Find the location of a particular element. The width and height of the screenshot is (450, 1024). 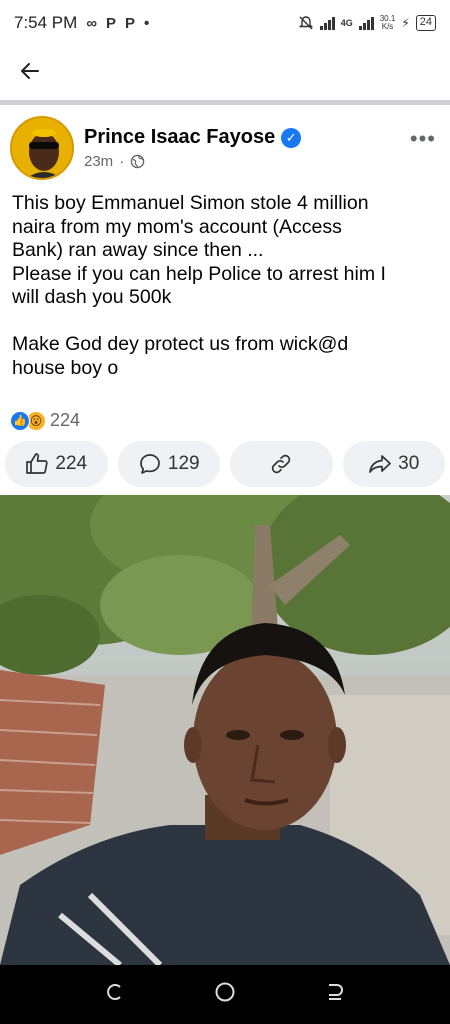

author-name-row: Prince Isaac Fayose ✓ is located at coordinates (193, 137).